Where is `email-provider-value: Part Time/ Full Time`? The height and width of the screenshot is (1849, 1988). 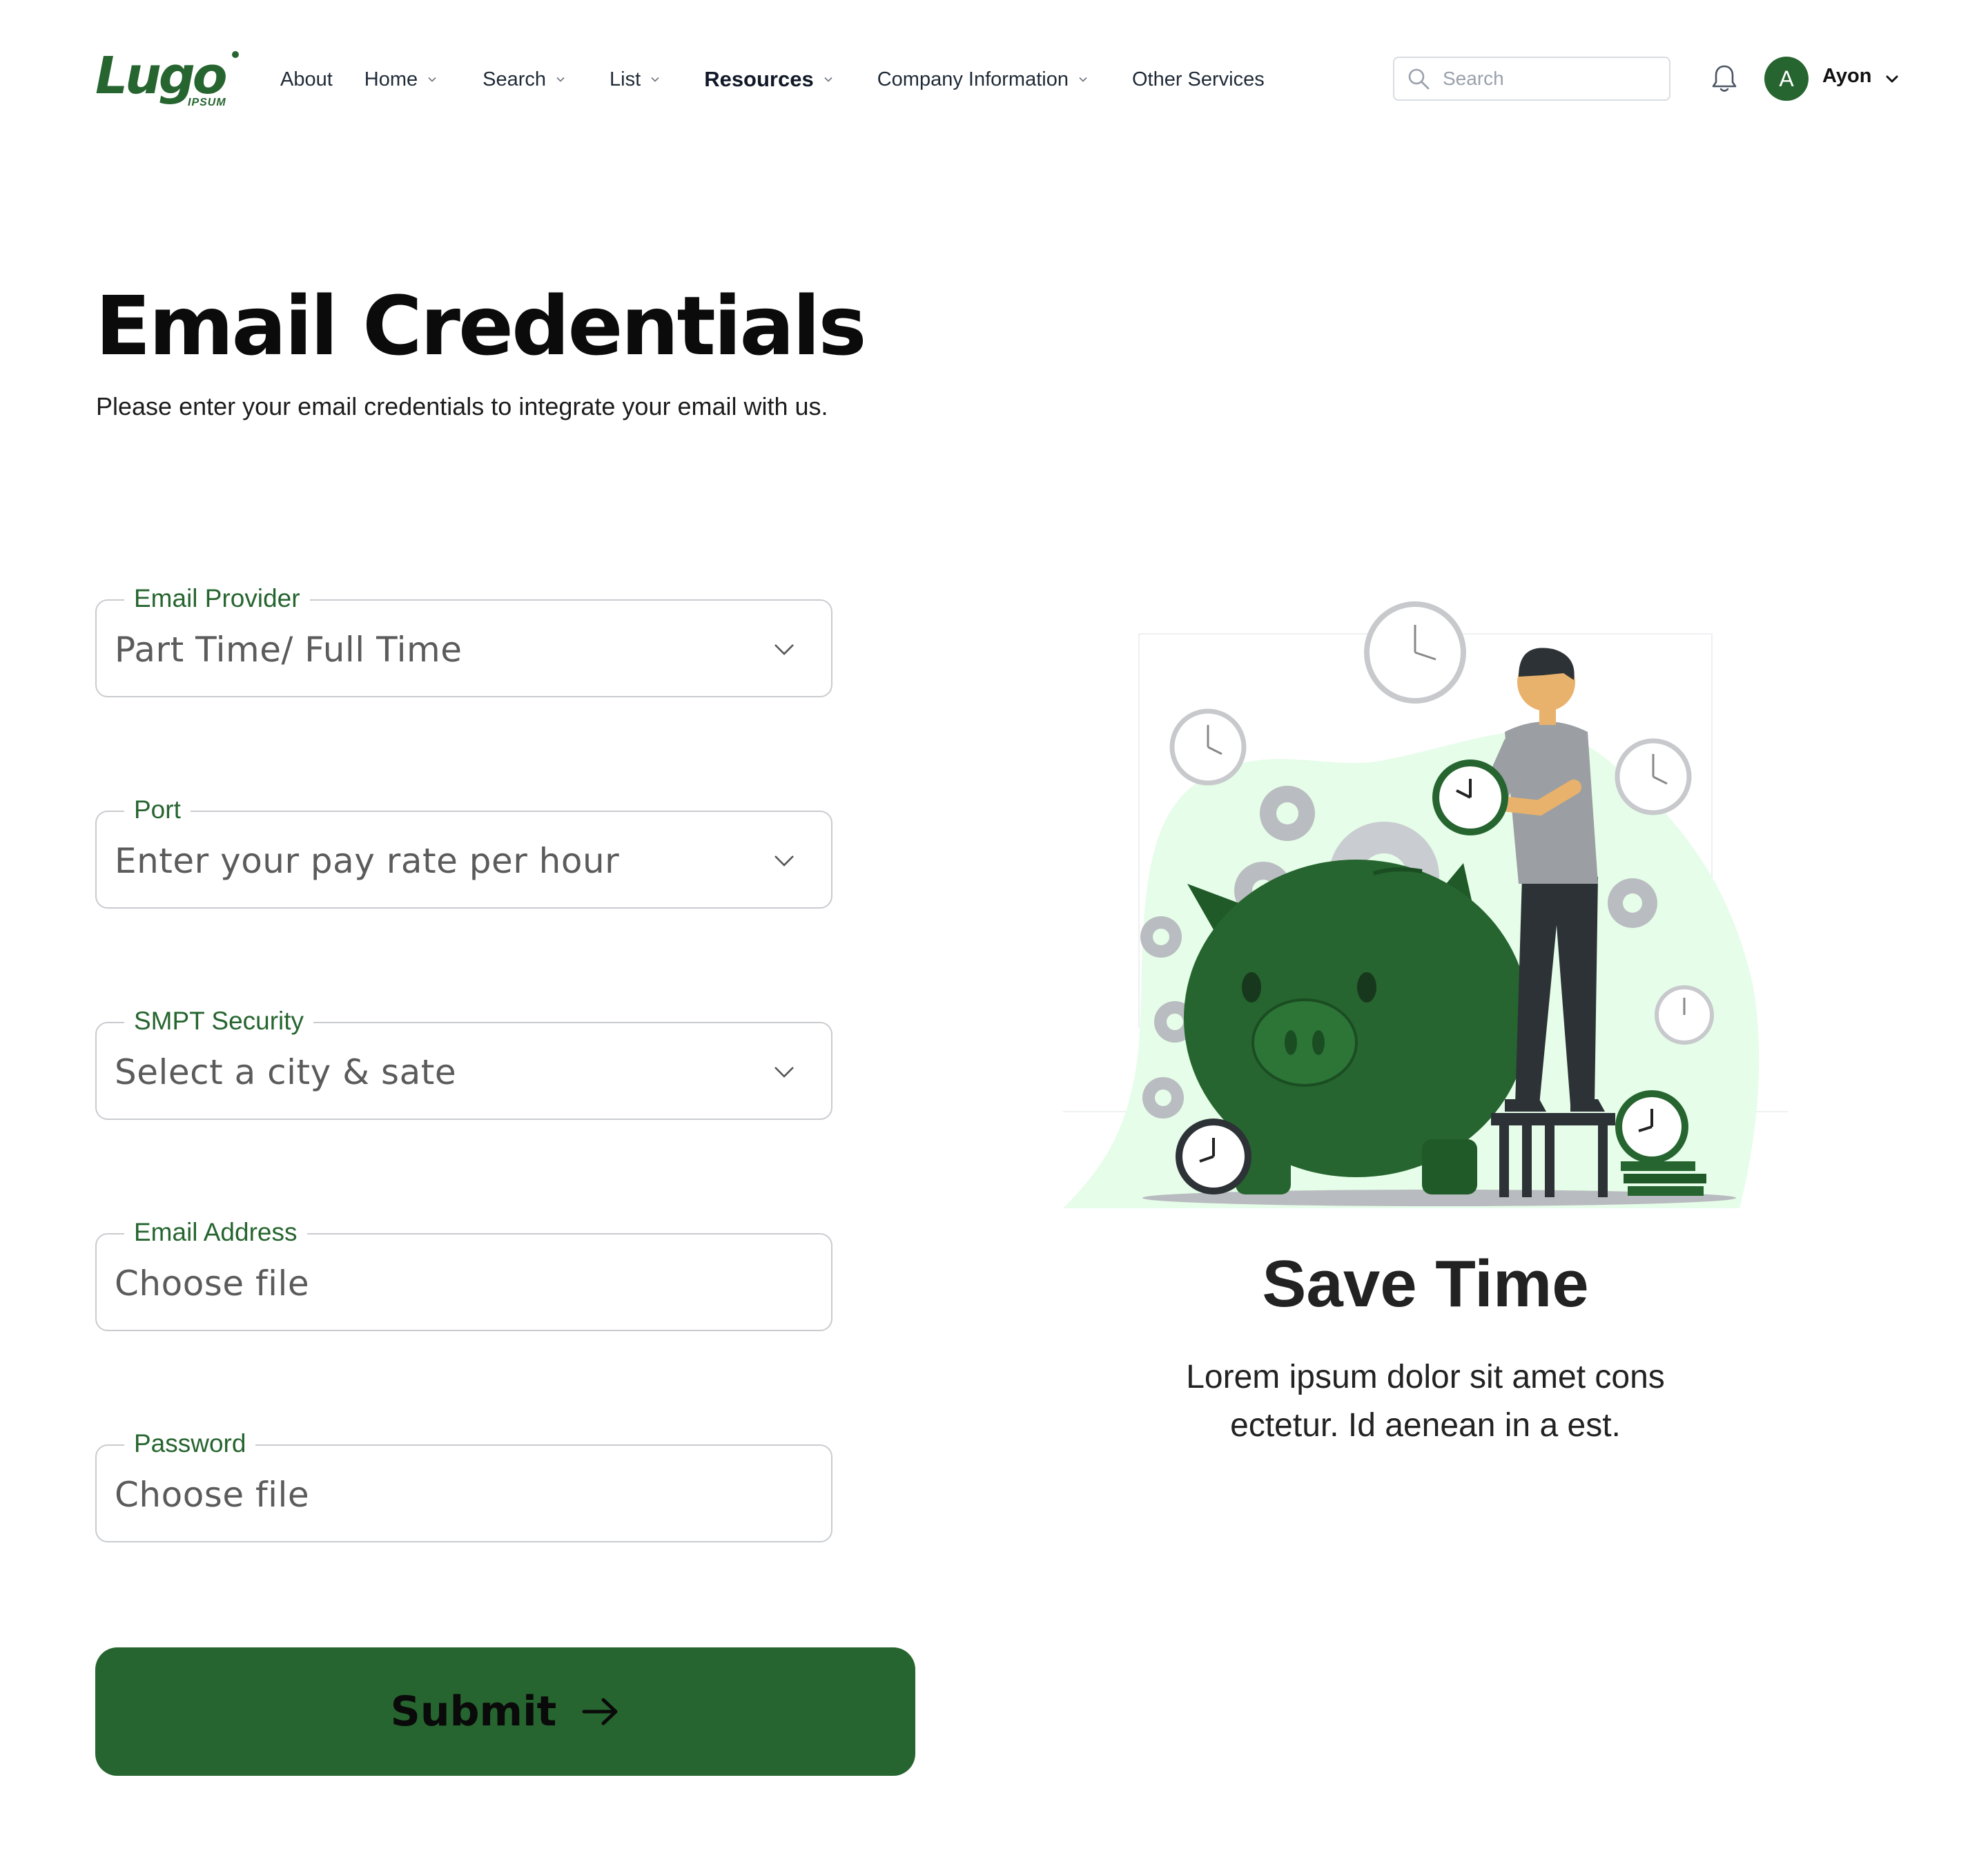 email-provider-value: Part Time/ Full Time is located at coordinates (288, 650).